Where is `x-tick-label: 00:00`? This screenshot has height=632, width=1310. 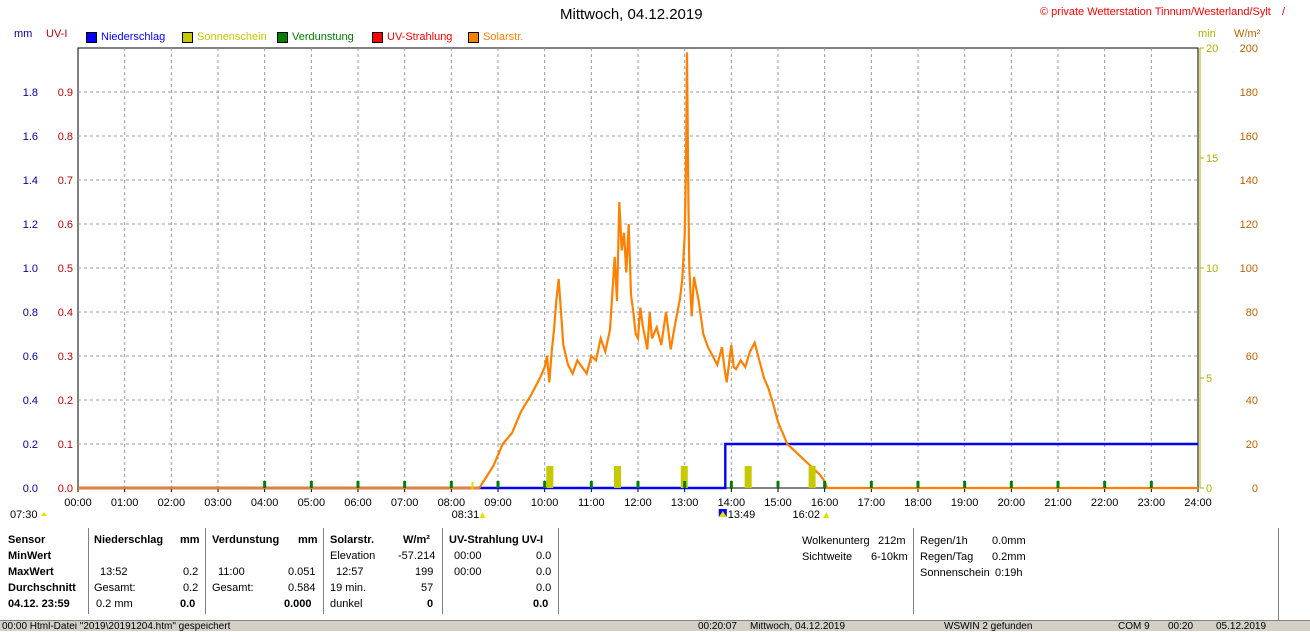
x-tick-label: 00:00 is located at coordinates (78, 503).